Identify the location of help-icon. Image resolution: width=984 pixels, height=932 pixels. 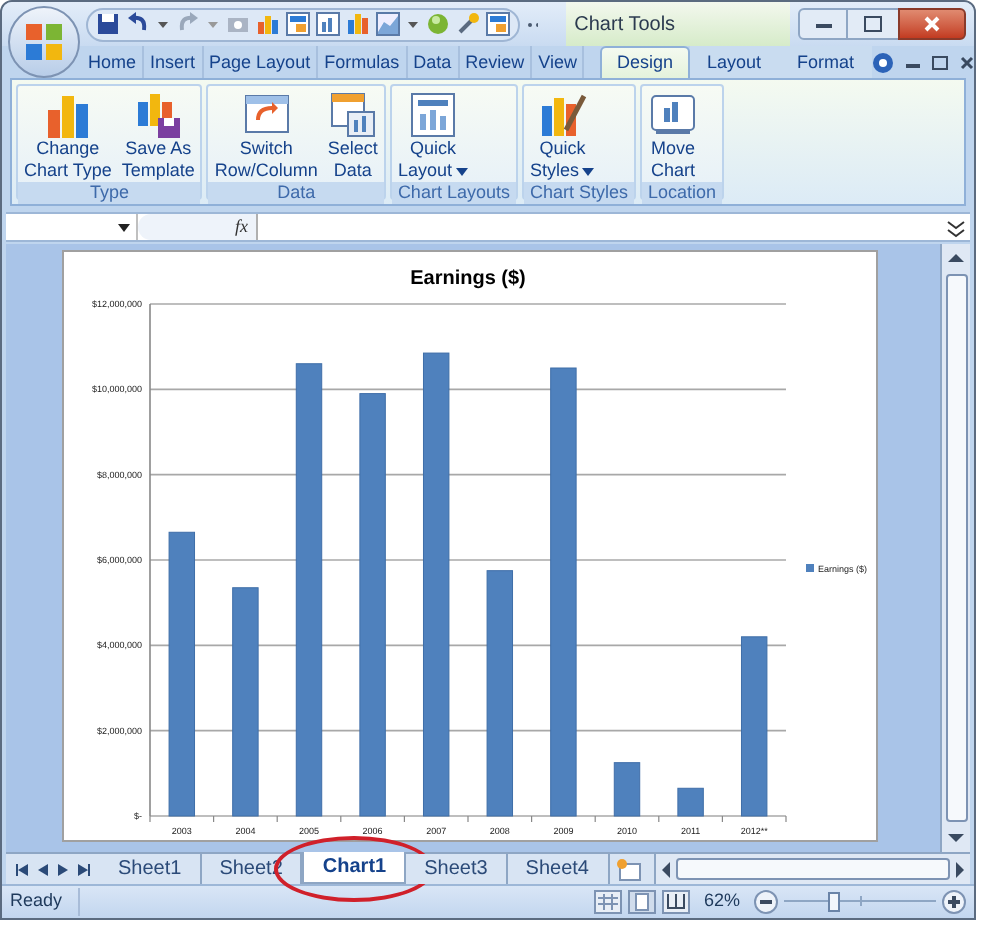
(883, 62).